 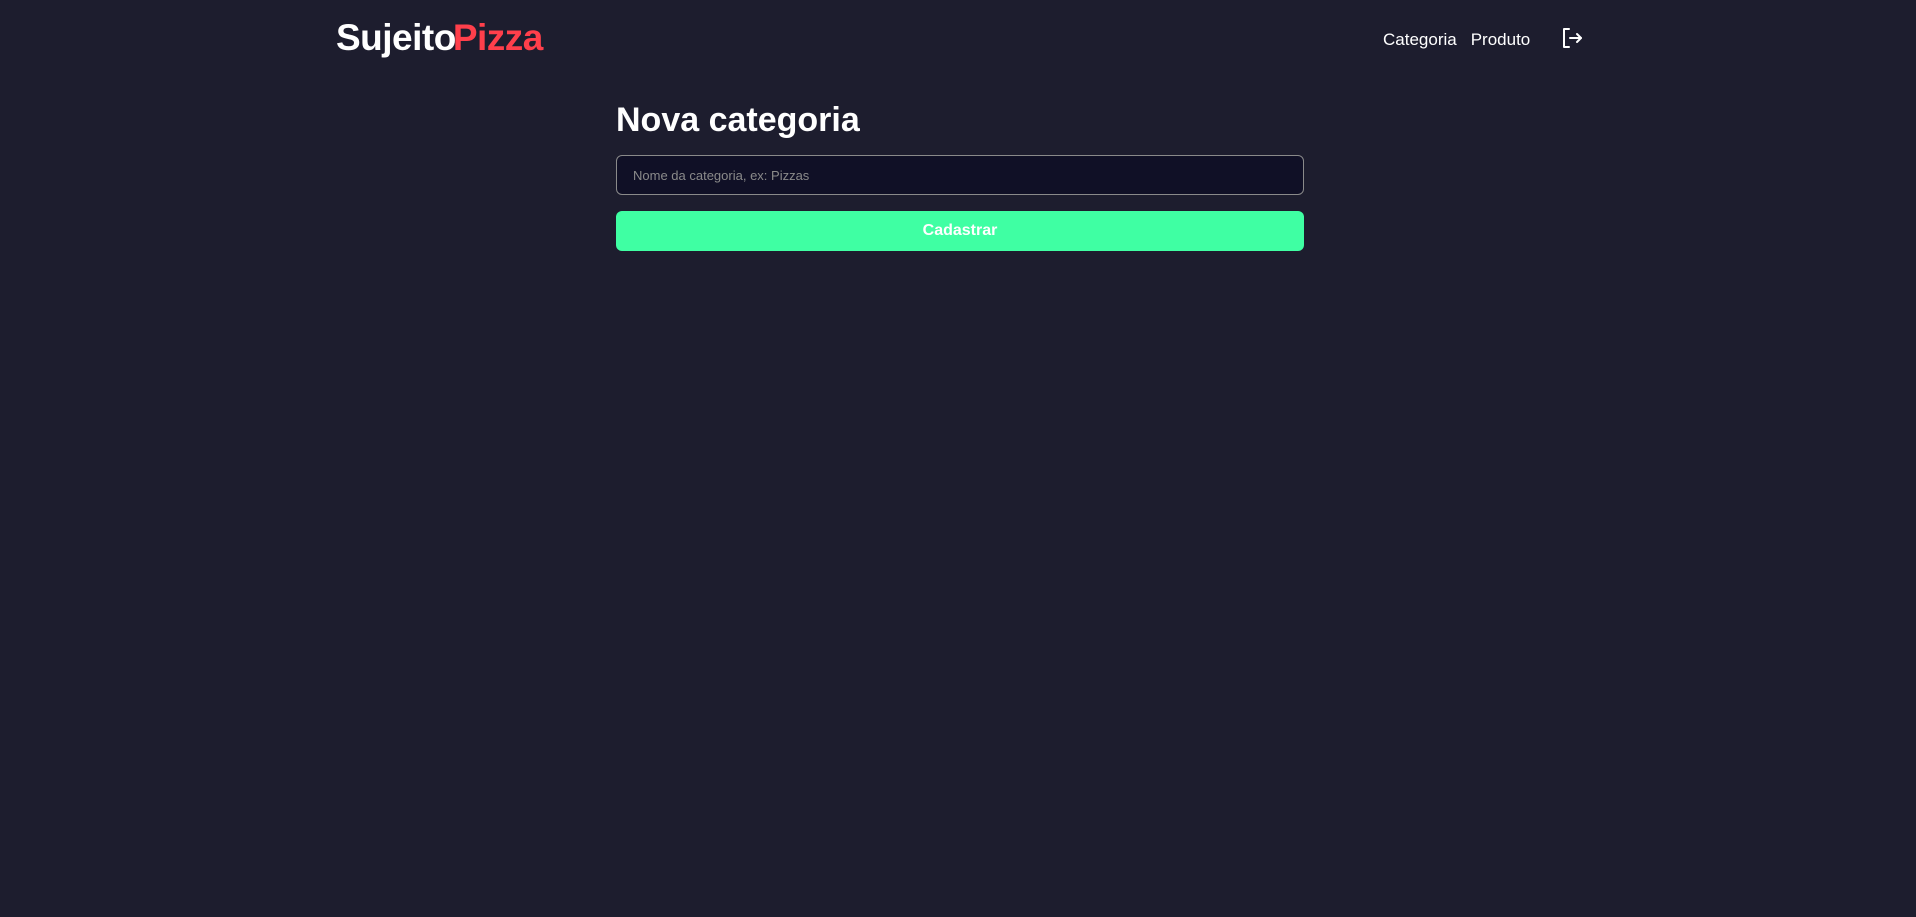 I want to click on category-name-input, so click(x=960, y=175).